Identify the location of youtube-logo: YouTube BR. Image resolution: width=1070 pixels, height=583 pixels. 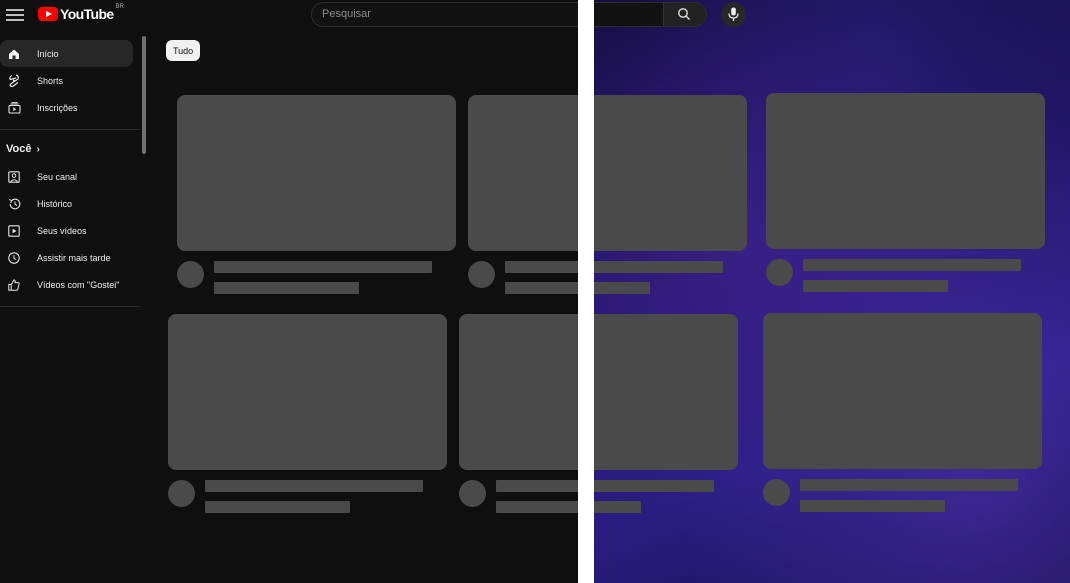
(81, 13).